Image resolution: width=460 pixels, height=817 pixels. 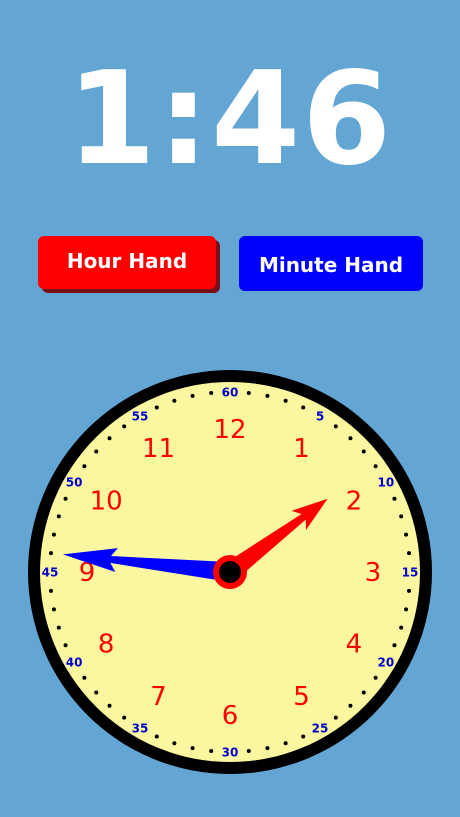 I want to click on minute-label: 5, so click(x=320, y=417).